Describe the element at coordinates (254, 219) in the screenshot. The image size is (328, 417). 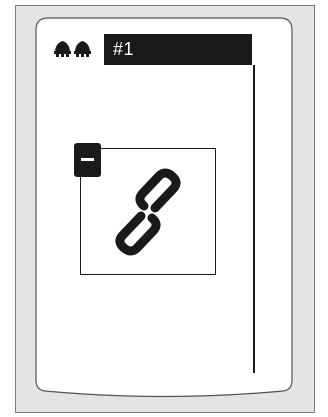
I see `screen-divider` at that location.